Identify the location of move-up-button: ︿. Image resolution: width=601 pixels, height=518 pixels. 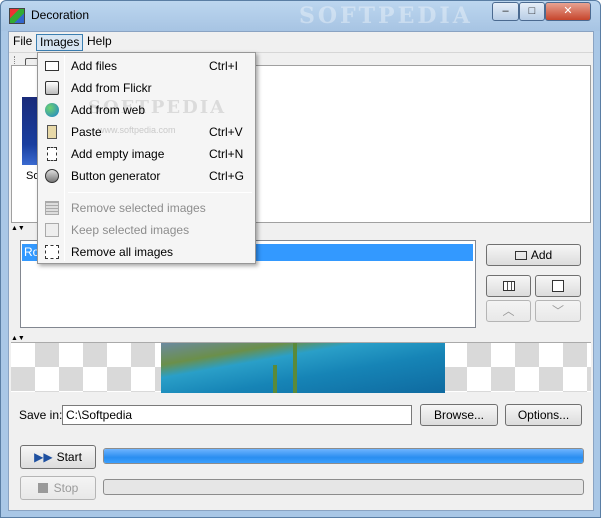
(508, 311).